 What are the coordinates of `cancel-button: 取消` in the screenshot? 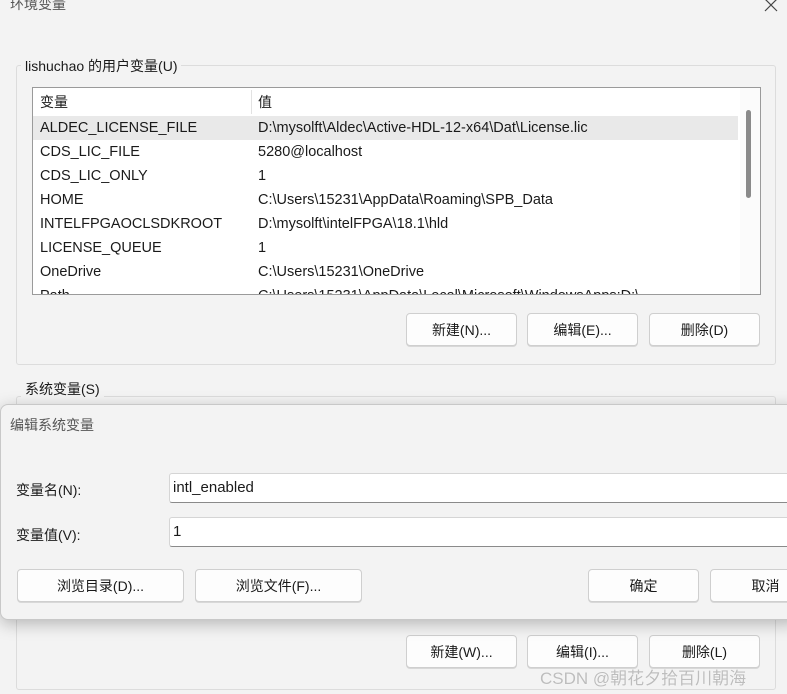 It's located at (748, 585).